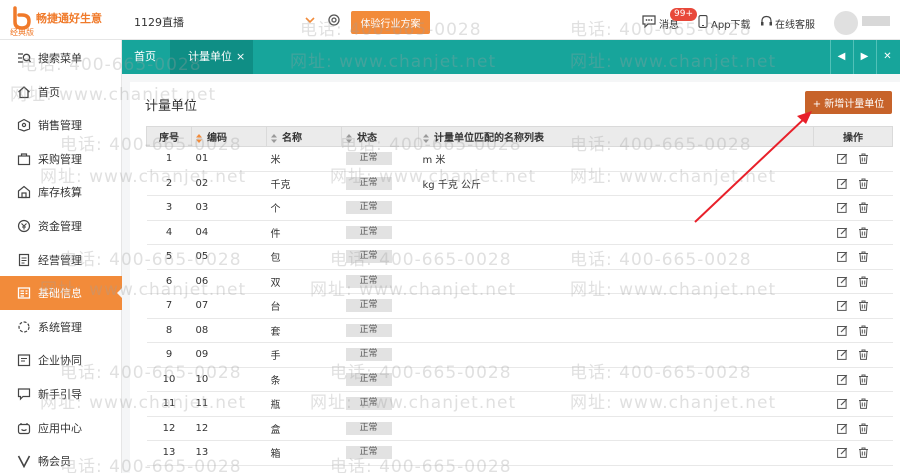 Image resolution: width=900 pixels, height=473 pixels. What do you see at coordinates (61, 293) in the screenshot?
I see `sidebar-item-8: 基础信息` at bounding box center [61, 293].